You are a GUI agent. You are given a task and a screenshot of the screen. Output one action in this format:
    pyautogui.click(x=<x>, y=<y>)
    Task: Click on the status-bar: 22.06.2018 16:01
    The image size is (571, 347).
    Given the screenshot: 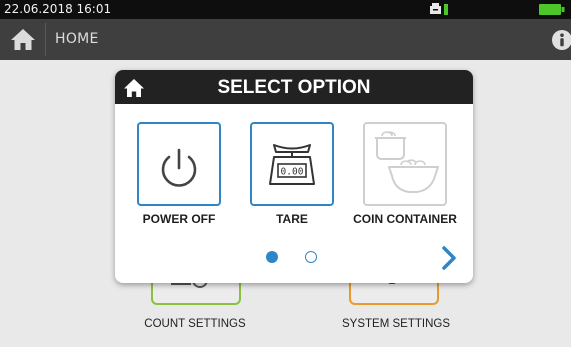 What is the action you would take?
    pyautogui.click(x=285, y=9)
    